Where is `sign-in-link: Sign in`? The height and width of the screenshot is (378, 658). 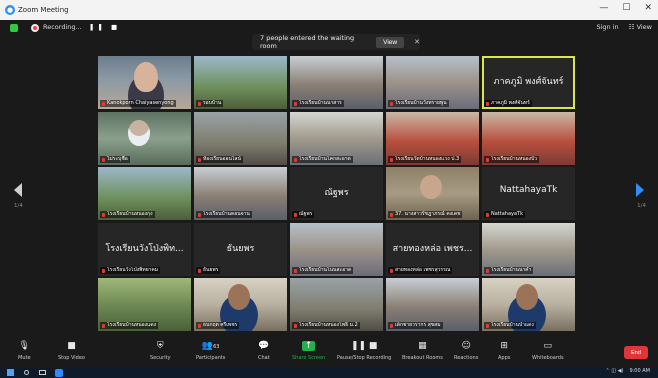 sign-in-link: Sign in is located at coordinates (608, 27).